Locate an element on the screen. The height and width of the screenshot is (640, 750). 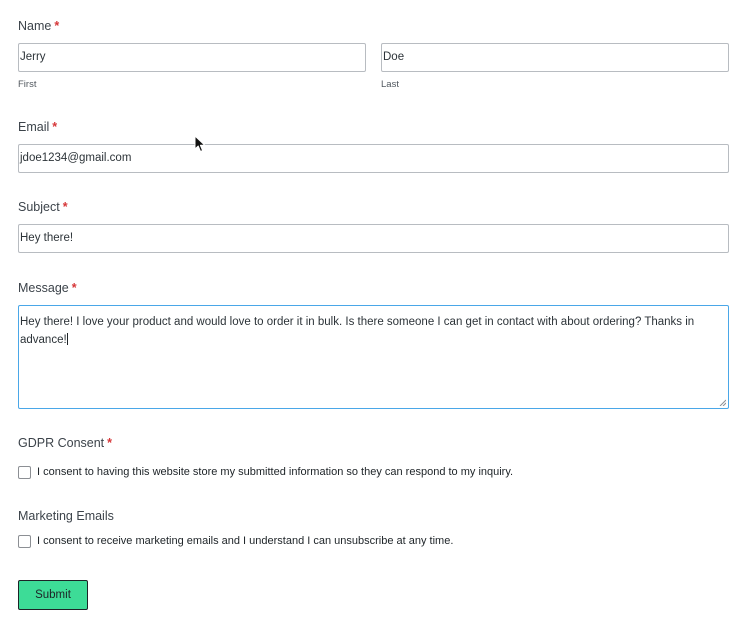
first-name-sublabel: First is located at coordinates (27, 84).